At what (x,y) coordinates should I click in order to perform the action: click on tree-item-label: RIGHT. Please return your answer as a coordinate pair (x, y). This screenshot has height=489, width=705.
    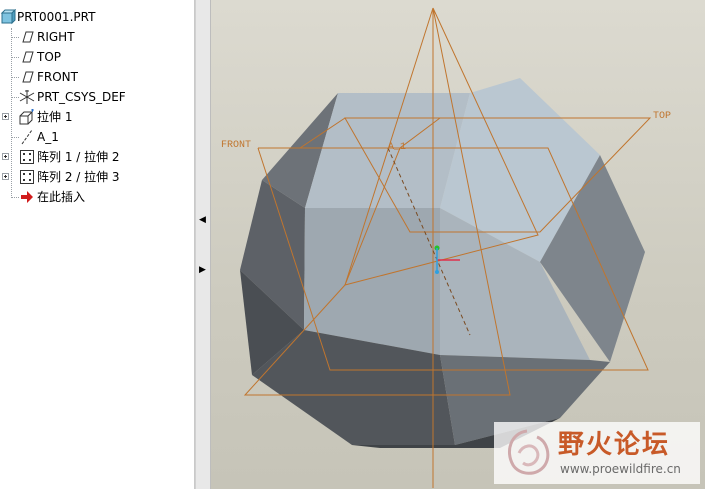
    Looking at the image, I should click on (56, 37).